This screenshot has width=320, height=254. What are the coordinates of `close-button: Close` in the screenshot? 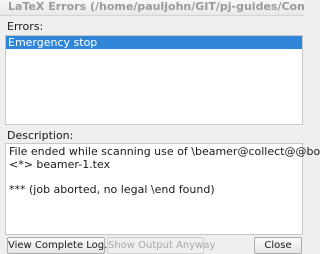 It's located at (278, 245).